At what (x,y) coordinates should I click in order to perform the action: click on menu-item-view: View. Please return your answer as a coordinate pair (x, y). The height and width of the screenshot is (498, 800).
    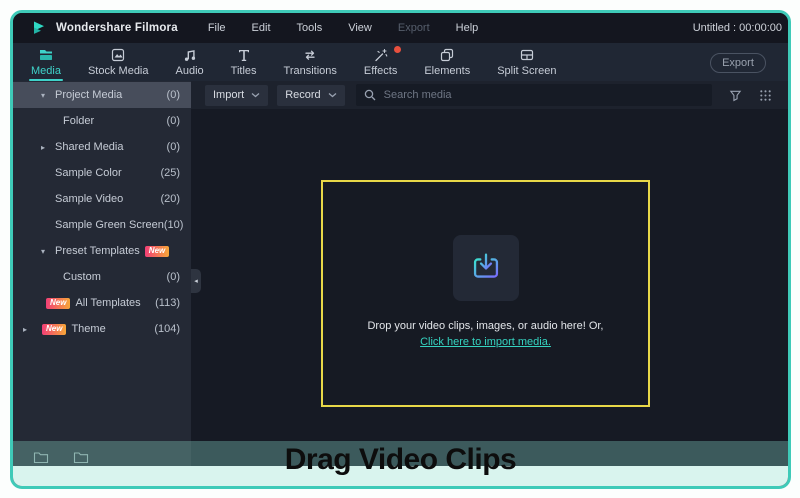
    Looking at the image, I should click on (360, 28).